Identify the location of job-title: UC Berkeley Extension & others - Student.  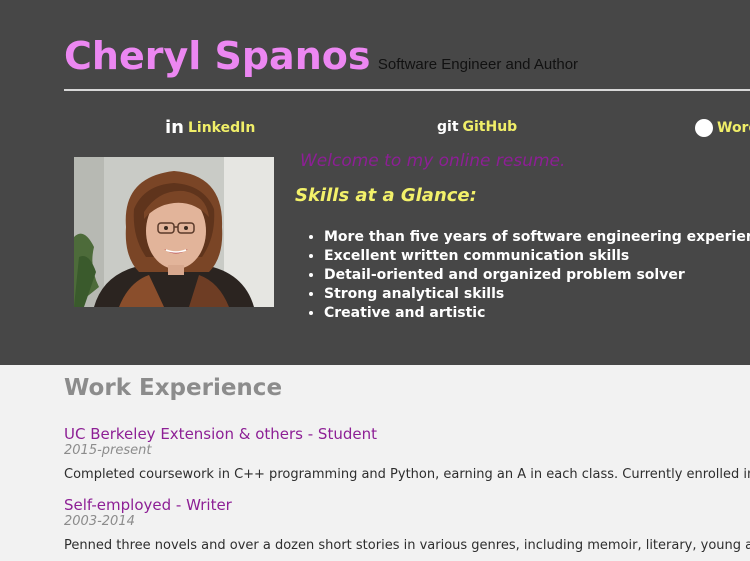
(220, 434).